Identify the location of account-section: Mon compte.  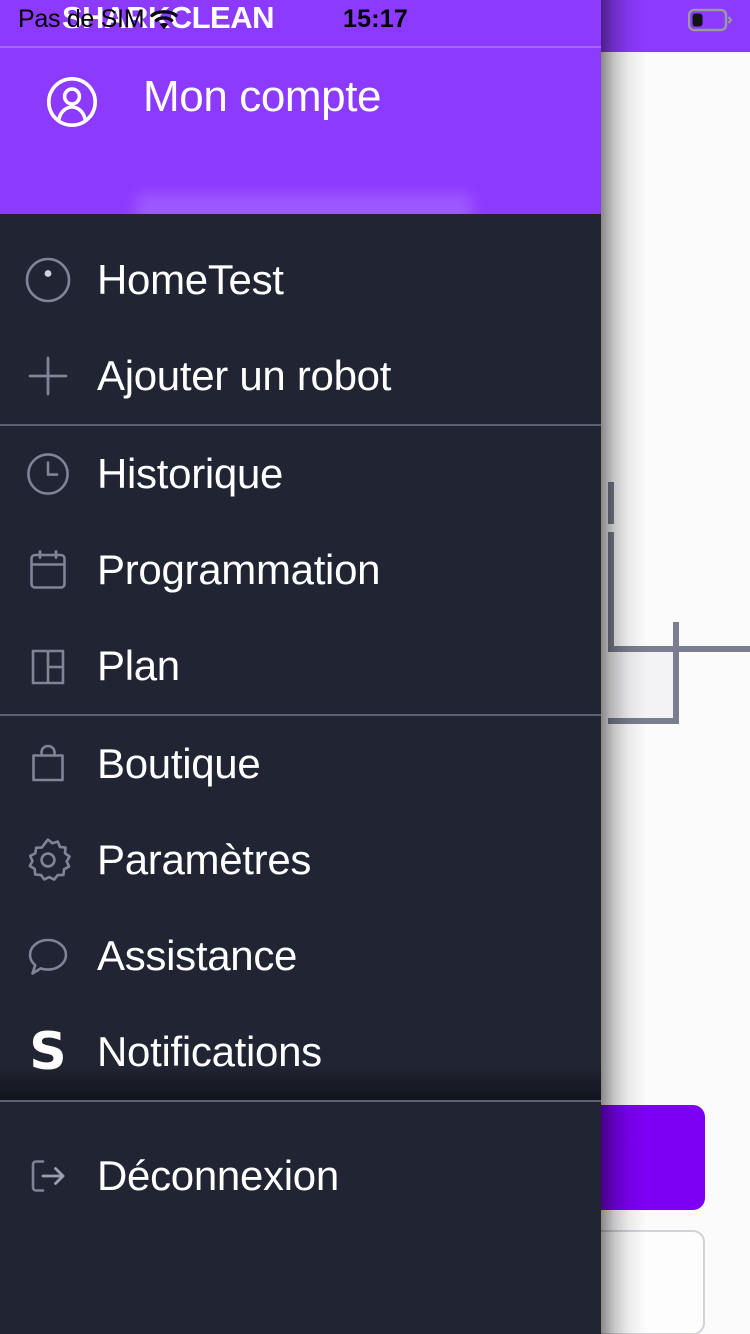
(300, 141).